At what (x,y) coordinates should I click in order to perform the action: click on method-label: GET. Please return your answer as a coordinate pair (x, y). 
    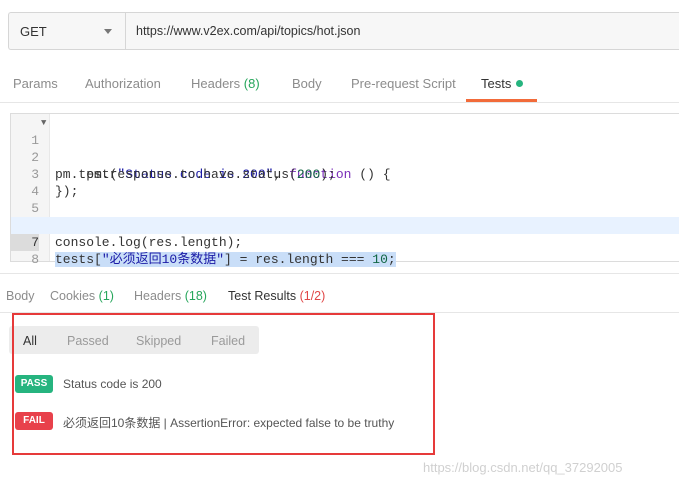
    Looking at the image, I should click on (33, 31).